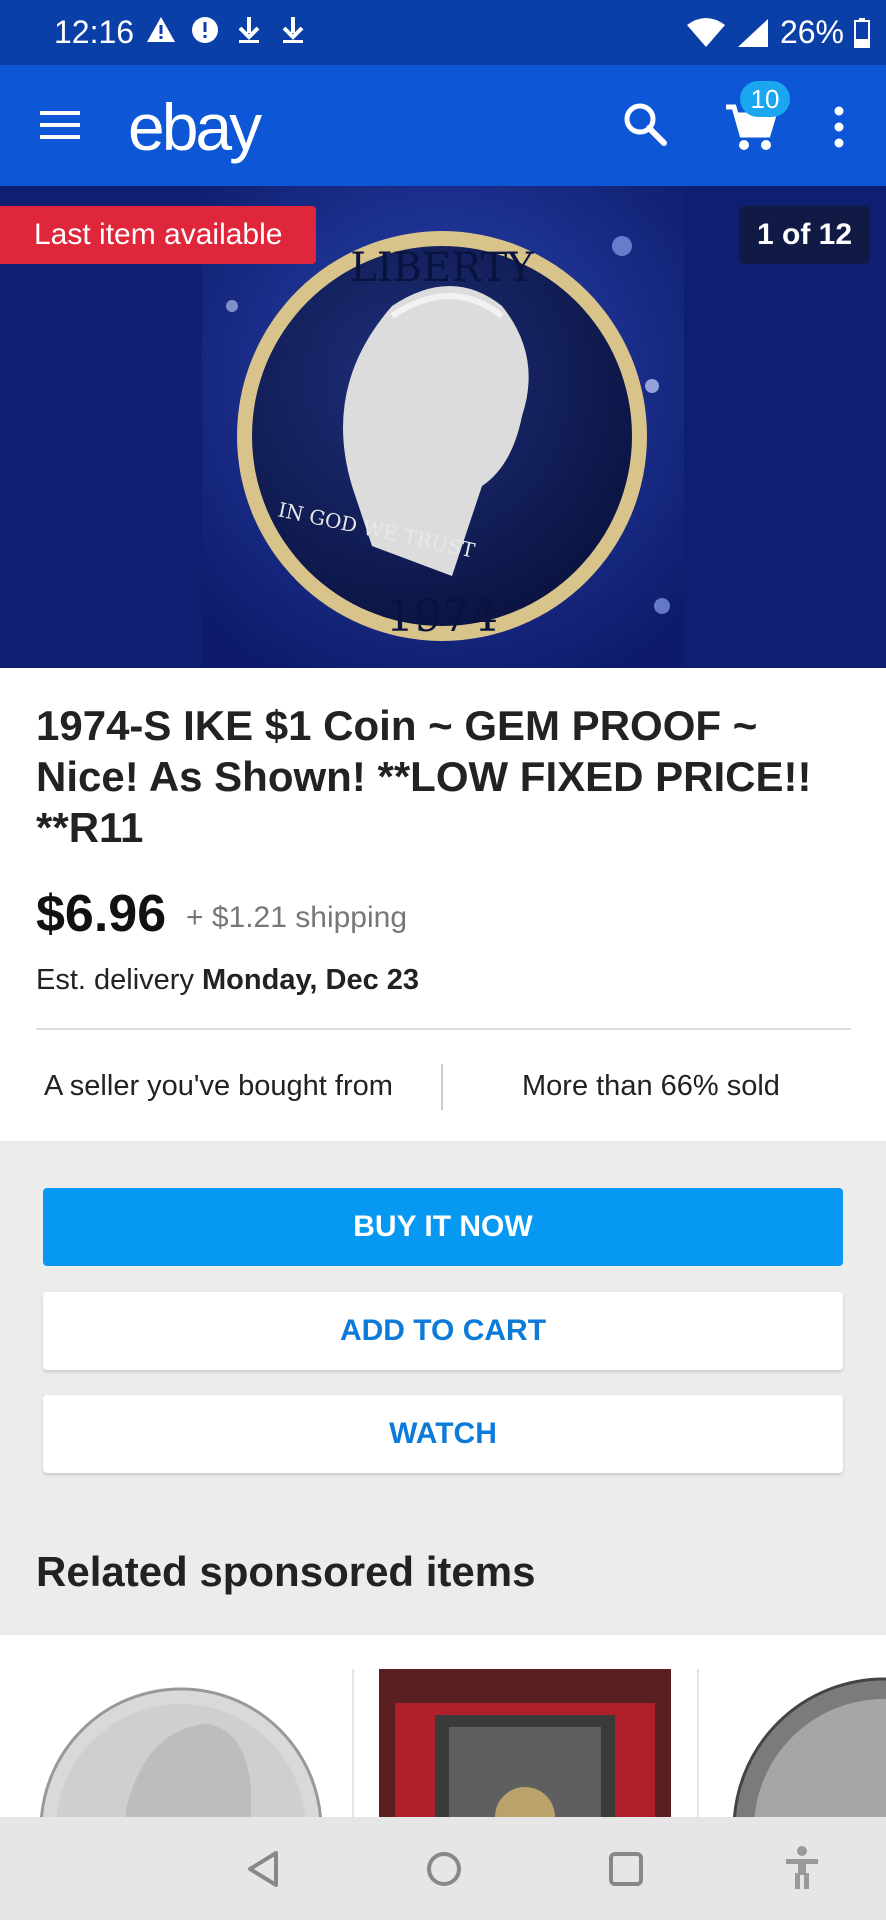 The image size is (886, 1920). I want to click on watch-button: WATCH, so click(443, 1434).